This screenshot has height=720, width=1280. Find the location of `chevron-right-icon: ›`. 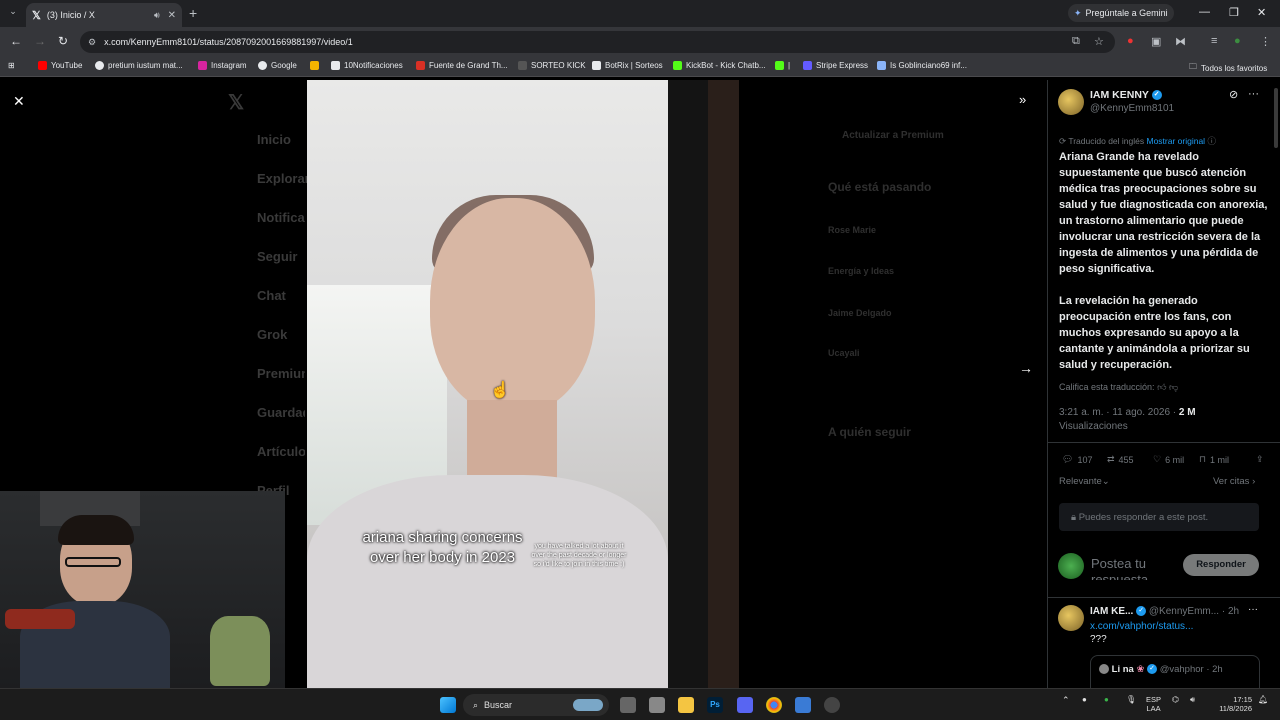

chevron-right-icon: › is located at coordinates (1254, 481).